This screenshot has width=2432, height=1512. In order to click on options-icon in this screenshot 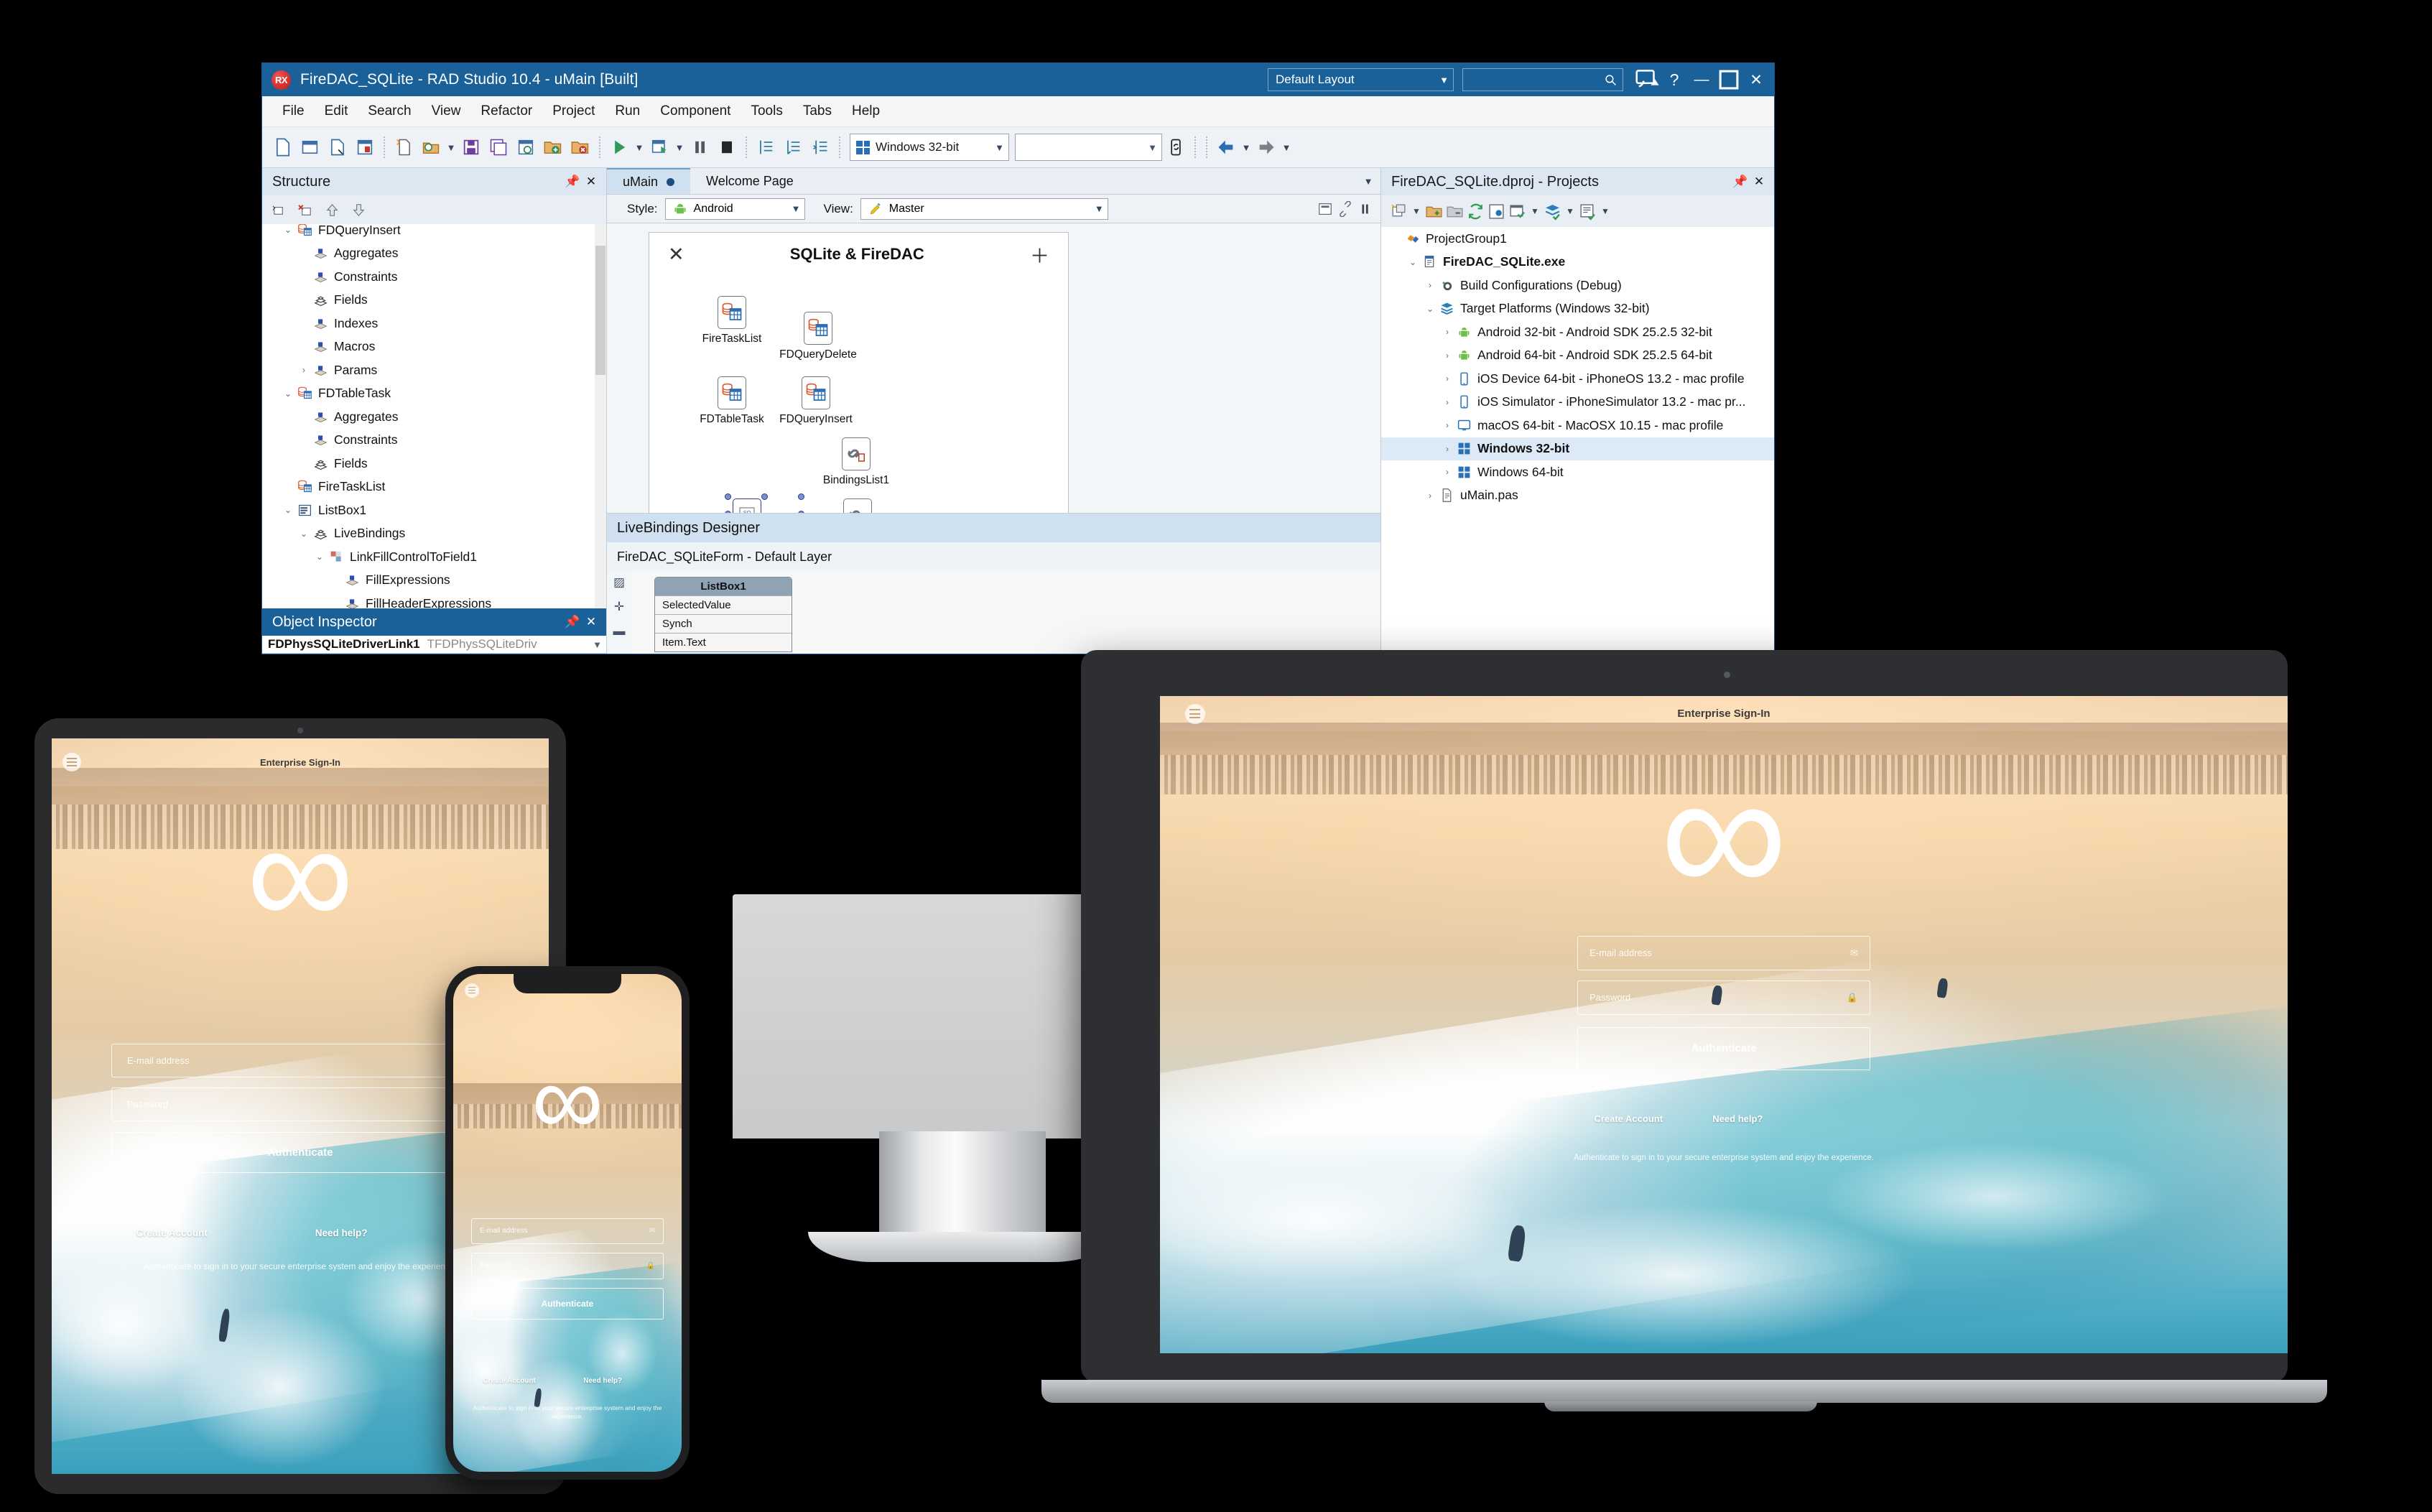, I will do `click(1588, 212)`.